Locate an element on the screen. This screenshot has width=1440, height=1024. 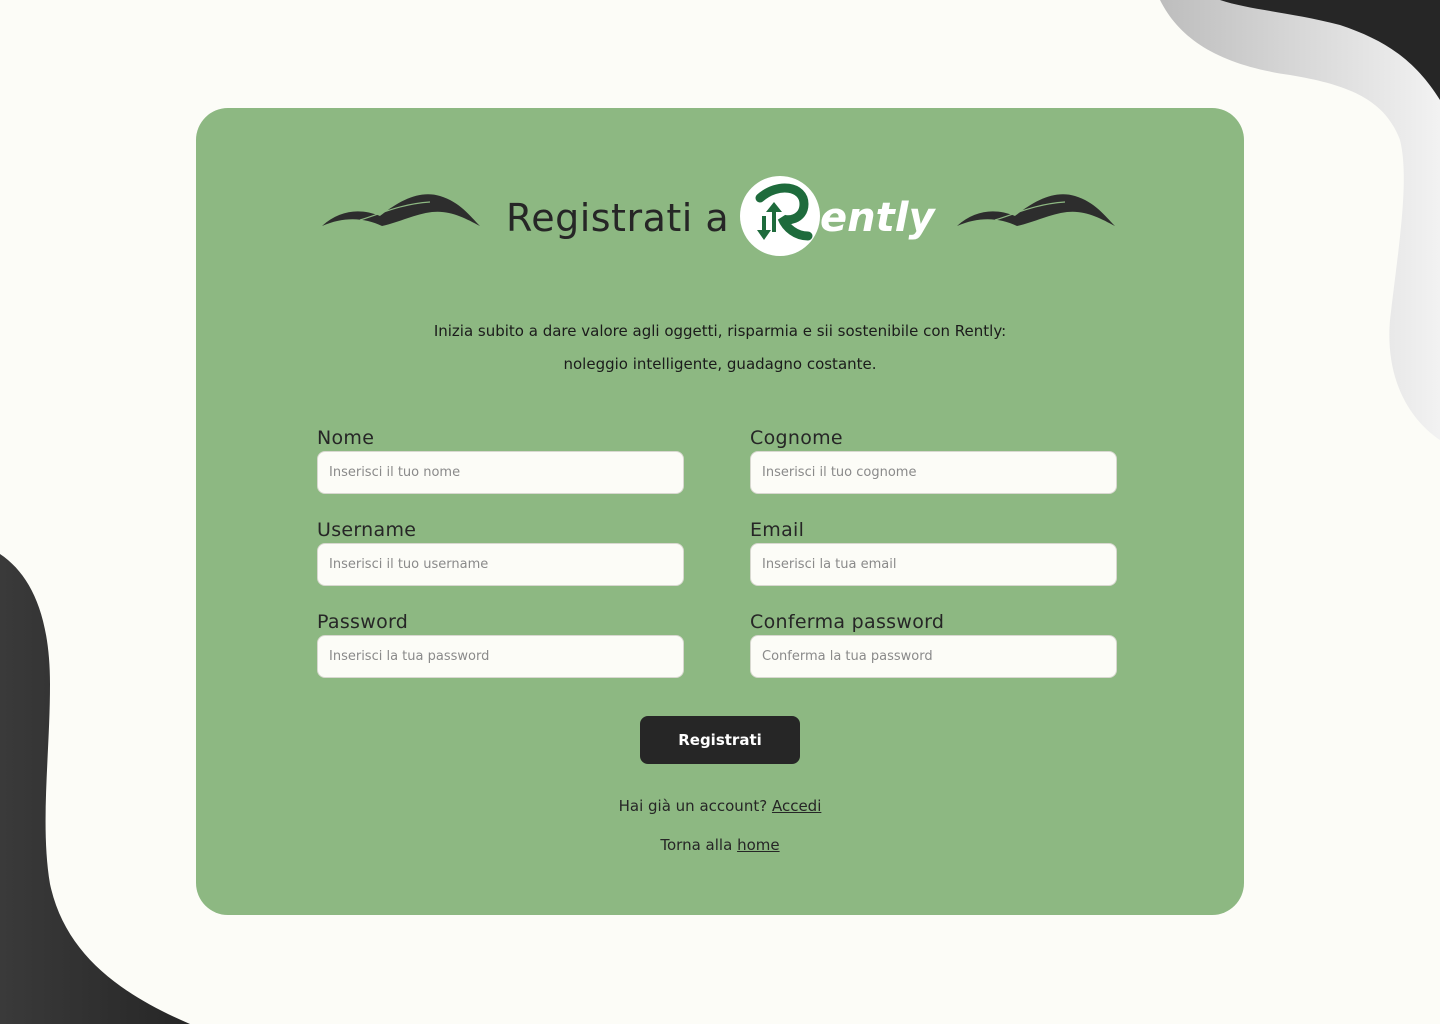
username-input is located at coordinates (500, 564).